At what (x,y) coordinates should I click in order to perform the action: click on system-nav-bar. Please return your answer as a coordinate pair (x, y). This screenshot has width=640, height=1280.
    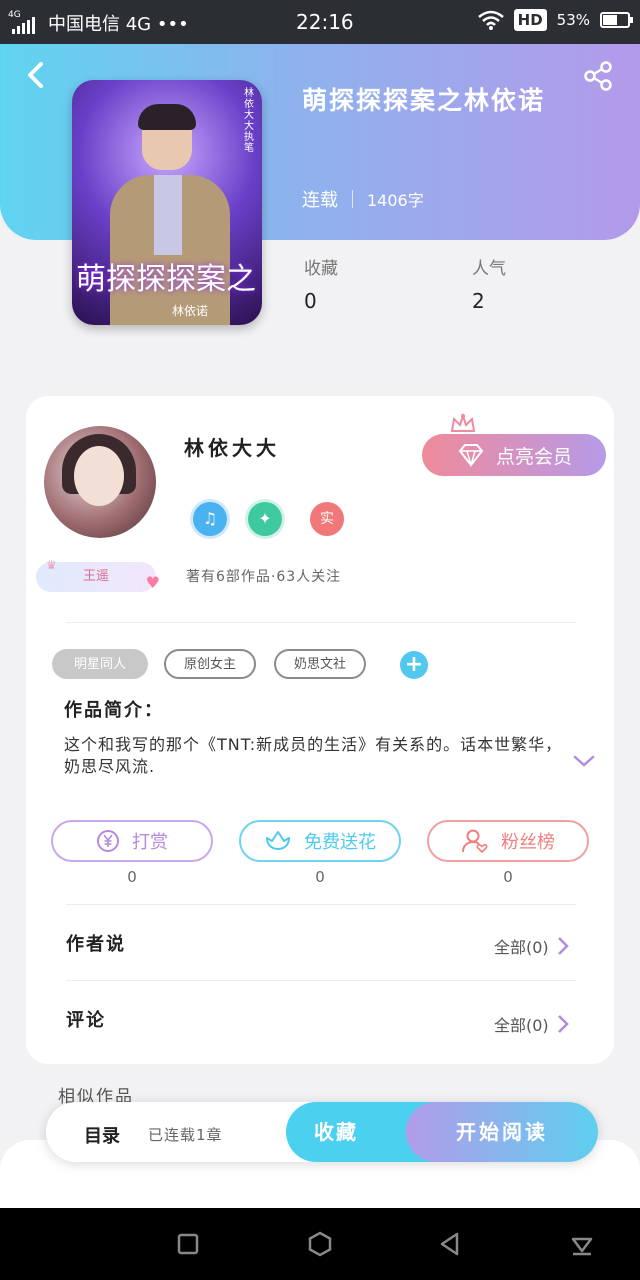
    Looking at the image, I should click on (320, 1244).